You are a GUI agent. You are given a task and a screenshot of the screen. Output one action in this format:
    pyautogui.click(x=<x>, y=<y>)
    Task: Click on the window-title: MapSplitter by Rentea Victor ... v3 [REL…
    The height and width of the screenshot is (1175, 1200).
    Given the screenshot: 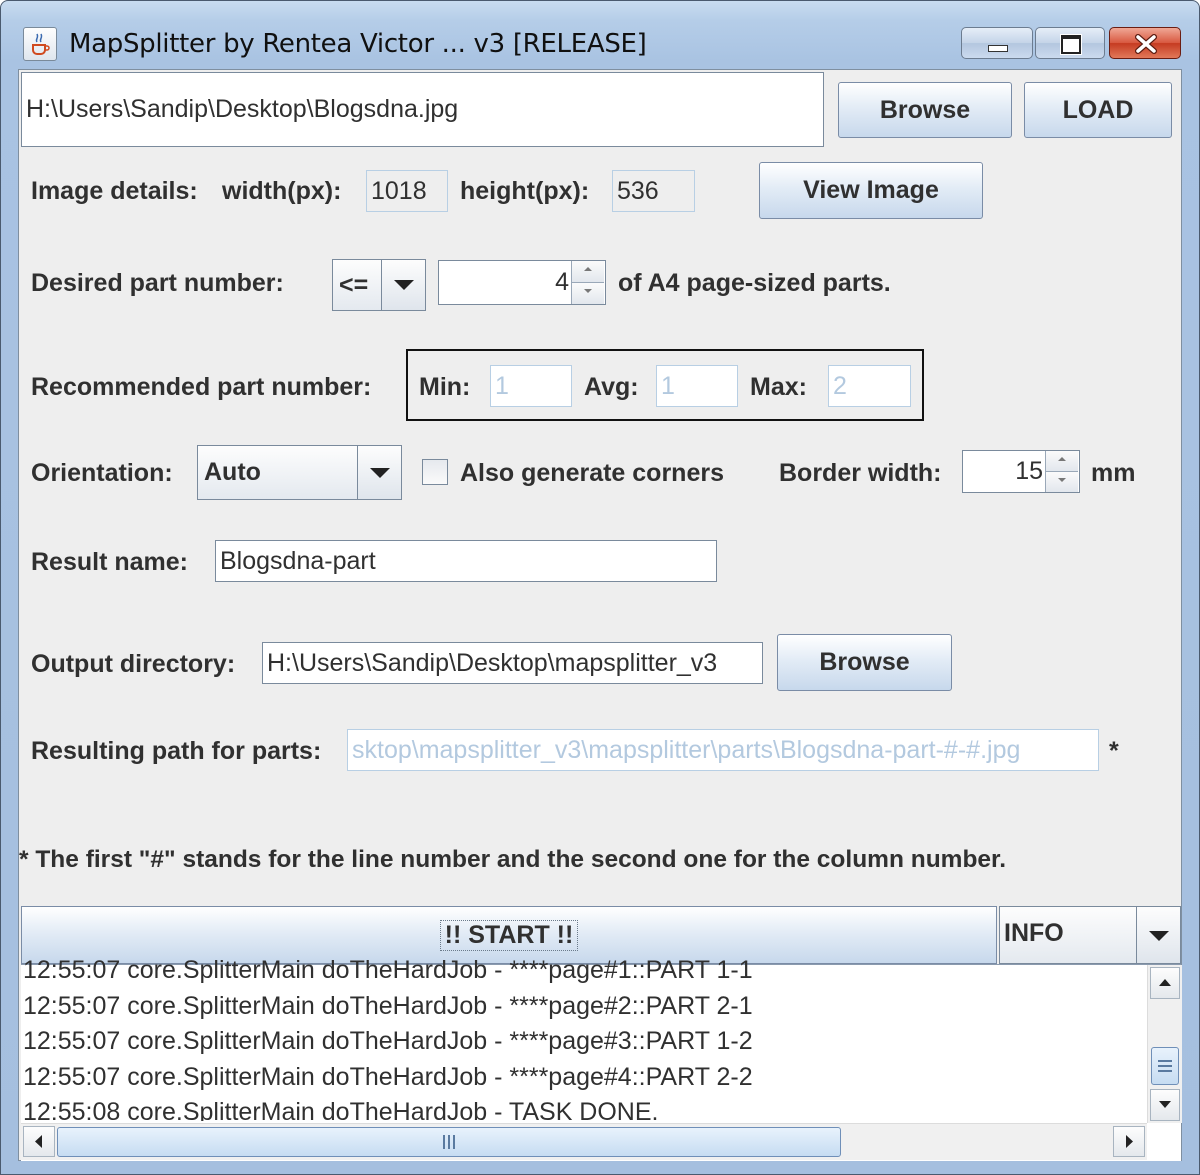 What is the action you would take?
    pyautogui.click(x=358, y=44)
    